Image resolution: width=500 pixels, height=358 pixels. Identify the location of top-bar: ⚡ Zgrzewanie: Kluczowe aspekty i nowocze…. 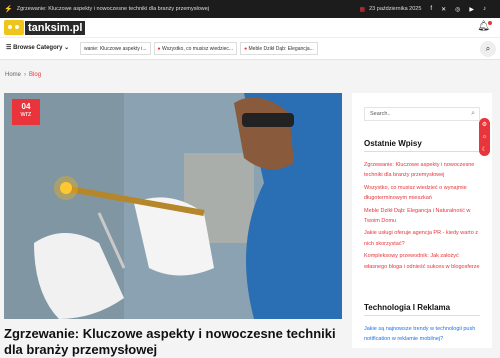
(250, 9).